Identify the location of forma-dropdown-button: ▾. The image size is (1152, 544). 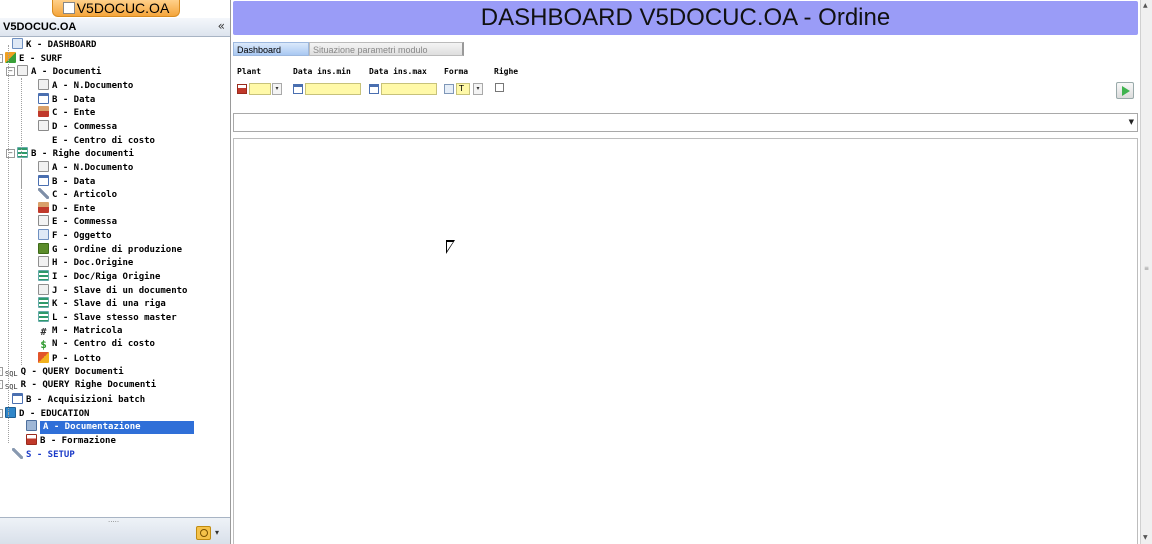
(478, 89).